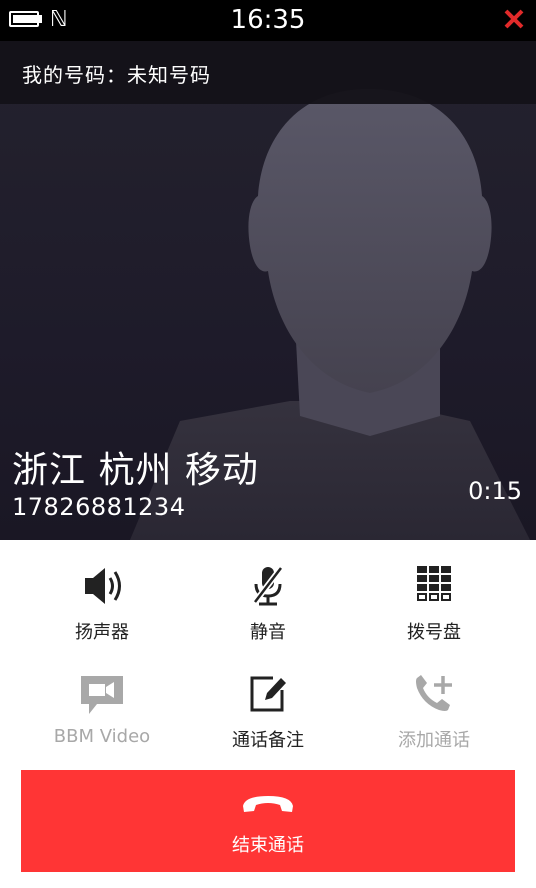 Image resolution: width=536 pixels, height=888 pixels. What do you see at coordinates (268, 804) in the screenshot?
I see `hang-up-icon` at bounding box center [268, 804].